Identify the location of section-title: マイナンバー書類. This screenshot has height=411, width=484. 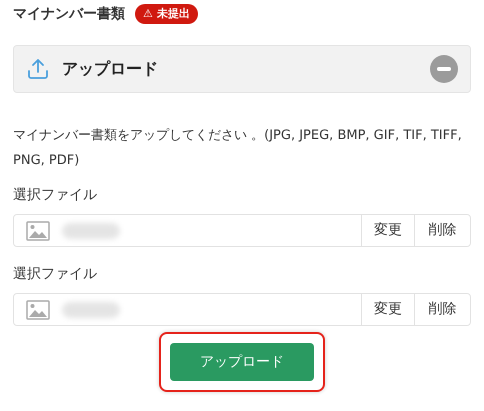
(69, 14).